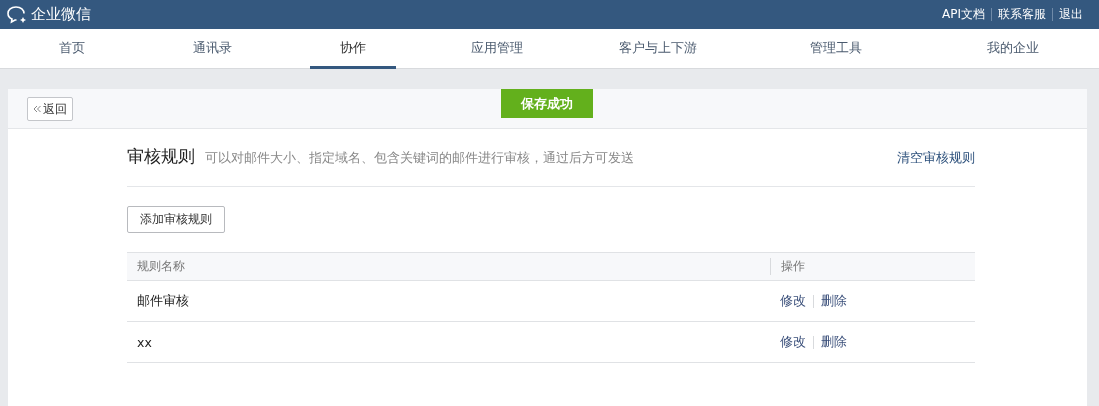  Describe the element at coordinates (61, 14) in the screenshot. I see `brand-name: 企业微信` at that location.